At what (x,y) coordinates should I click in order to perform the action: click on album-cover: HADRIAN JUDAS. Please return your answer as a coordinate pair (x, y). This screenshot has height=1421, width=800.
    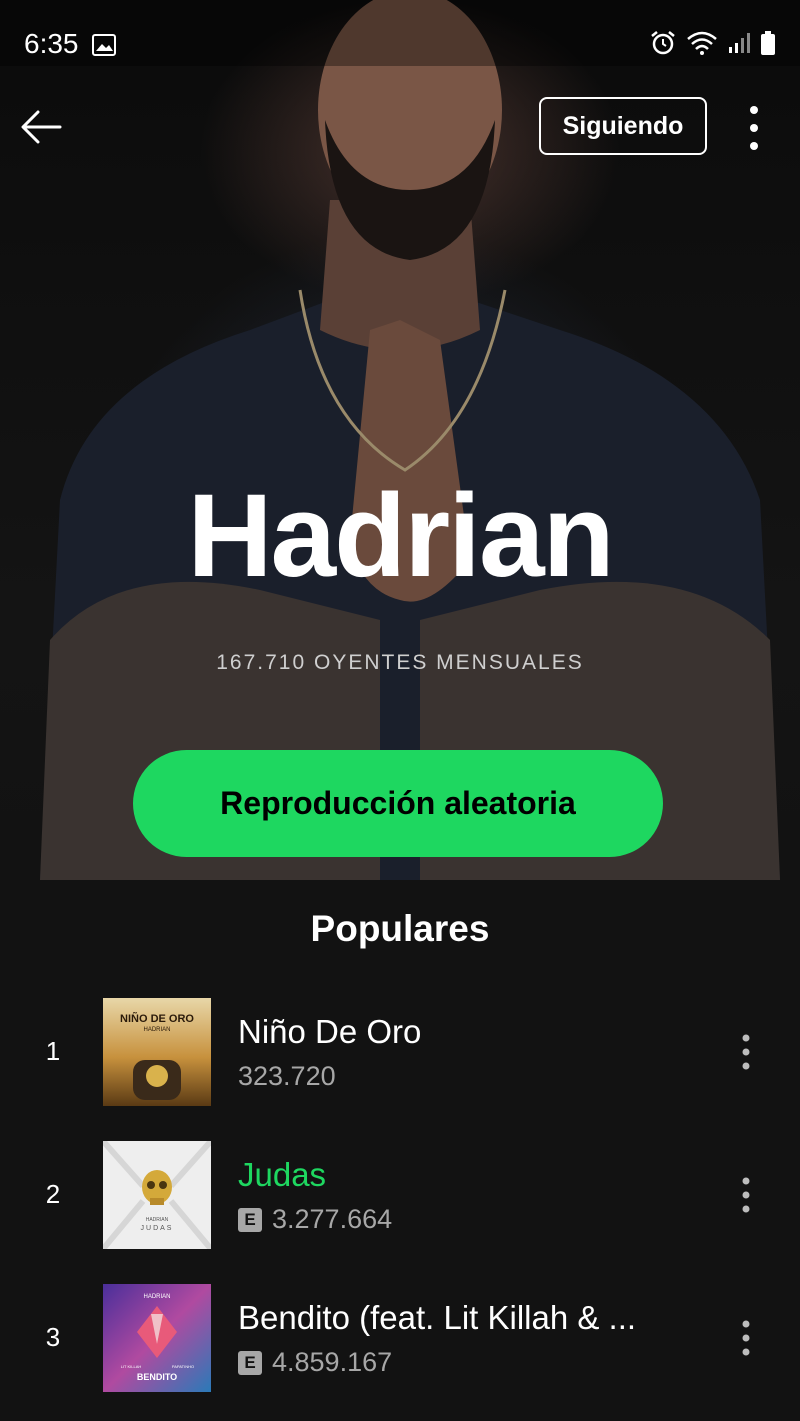
    Looking at the image, I should click on (157, 1195).